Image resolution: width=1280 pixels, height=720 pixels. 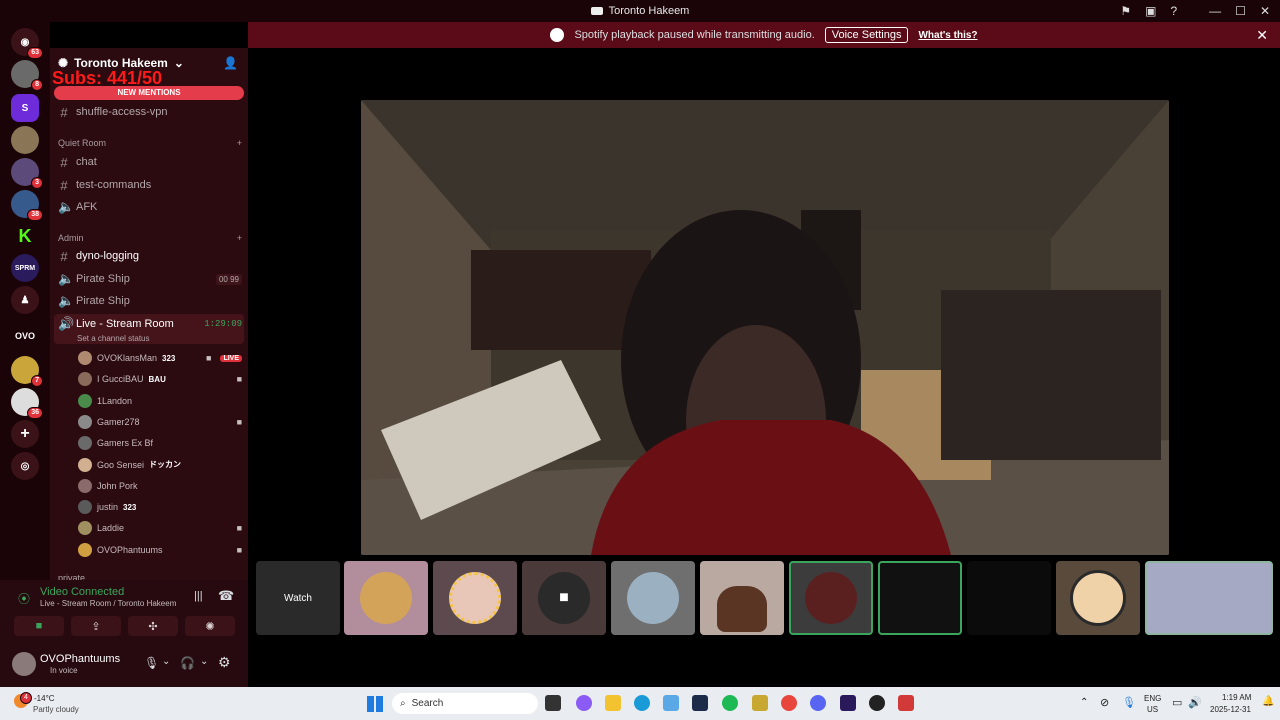 What do you see at coordinates (27, 403) in the screenshot?
I see `server-icon: 36` at bounding box center [27, 403].